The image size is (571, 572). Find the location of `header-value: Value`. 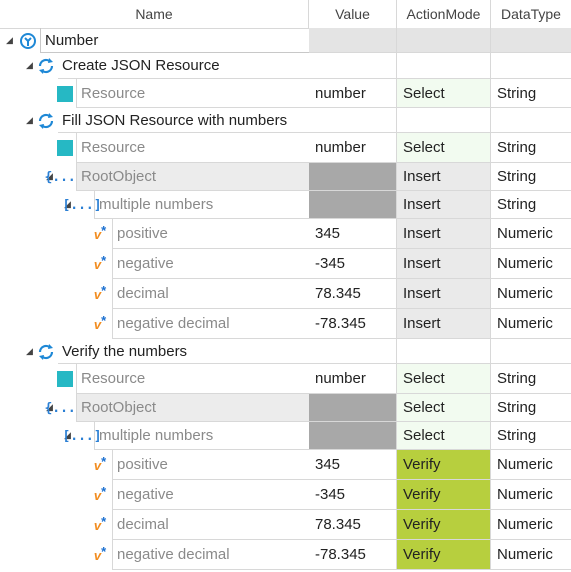

header-value: Value is located at coordinates (353, 14).